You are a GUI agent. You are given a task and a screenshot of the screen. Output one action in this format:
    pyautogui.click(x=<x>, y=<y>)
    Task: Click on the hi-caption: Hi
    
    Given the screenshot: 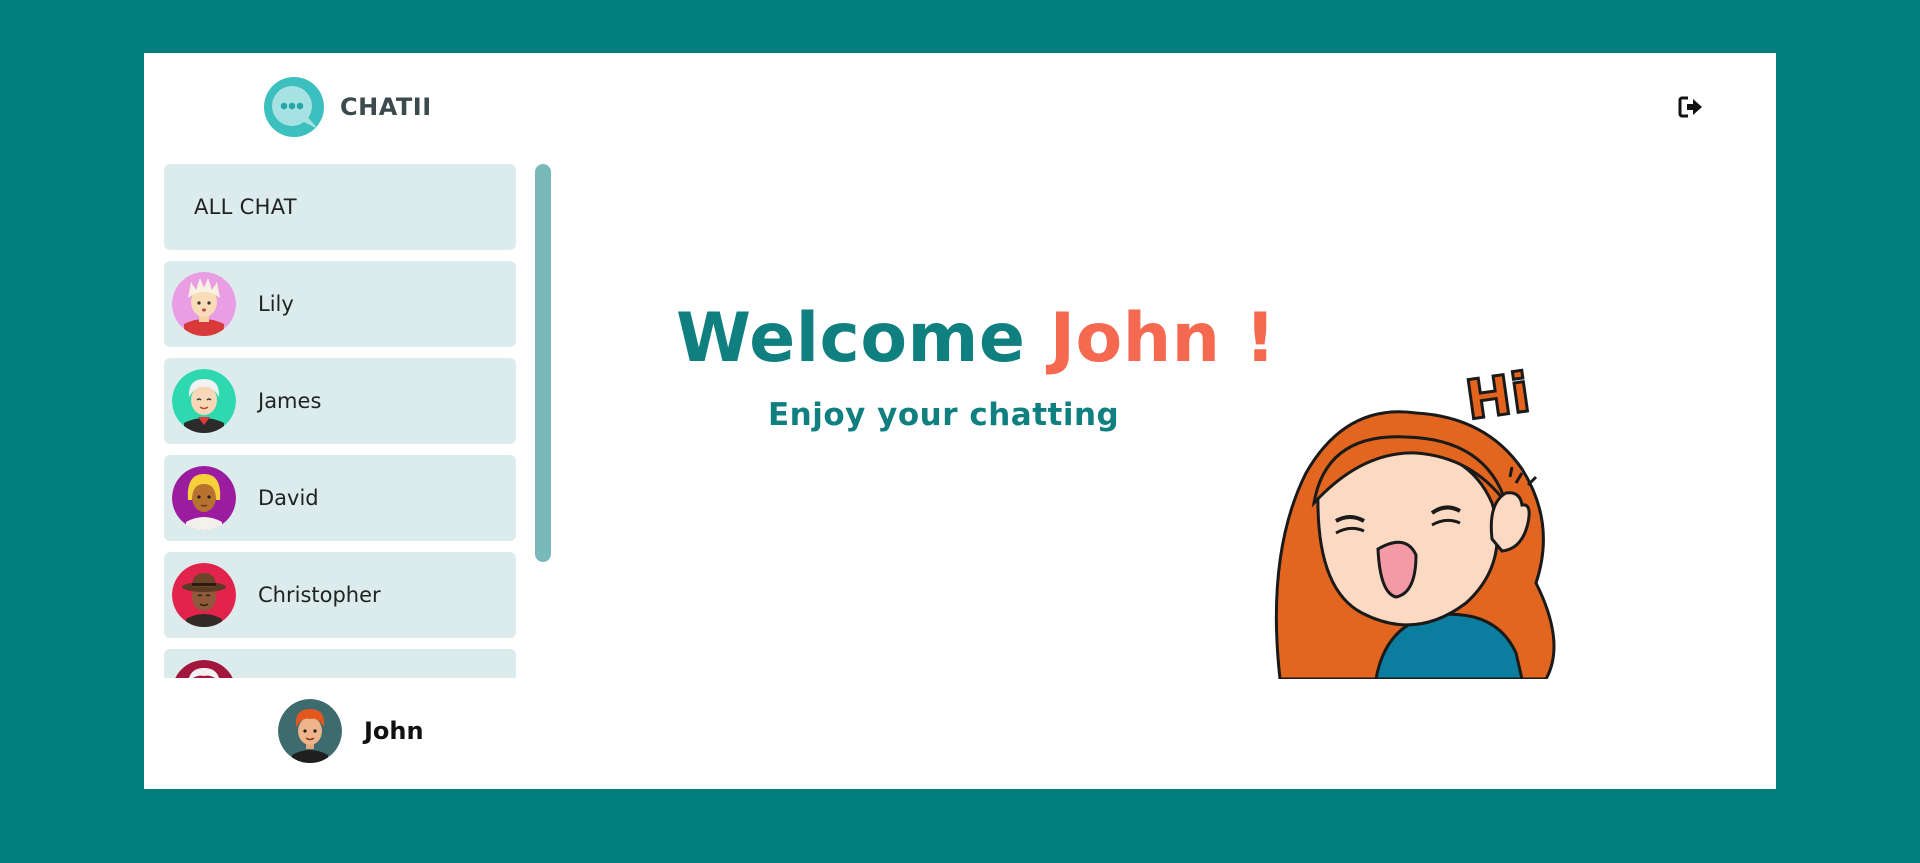 What is the action you would take?
    pyautogui.click(x=1498, y=396)
    